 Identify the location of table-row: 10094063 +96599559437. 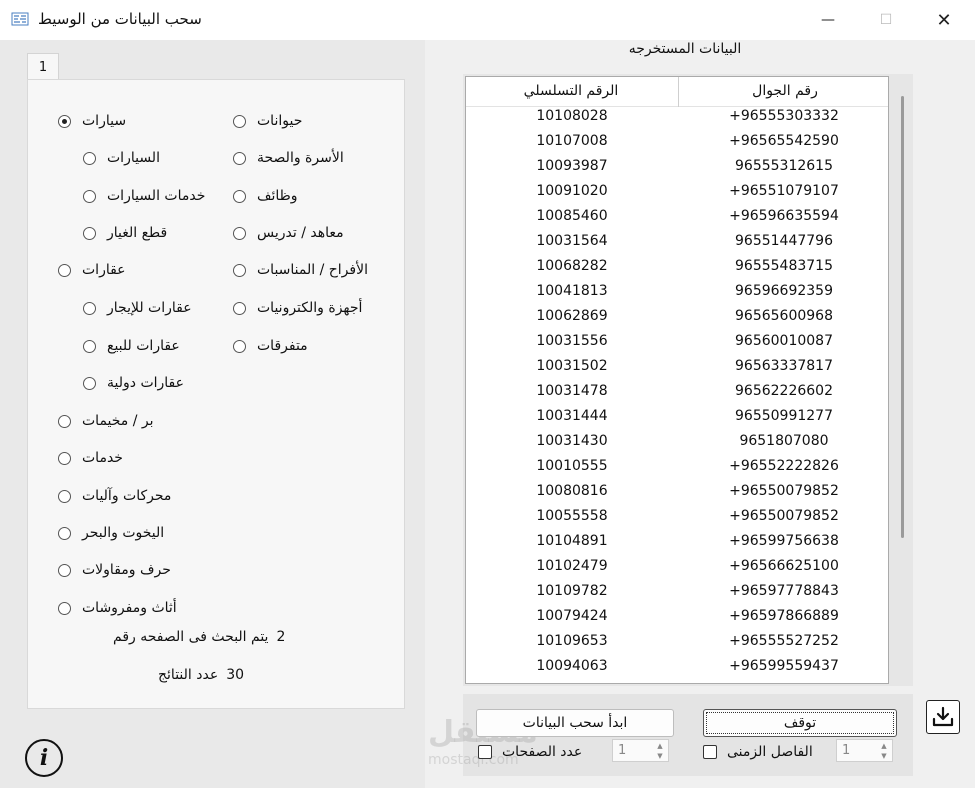
(677, 670).